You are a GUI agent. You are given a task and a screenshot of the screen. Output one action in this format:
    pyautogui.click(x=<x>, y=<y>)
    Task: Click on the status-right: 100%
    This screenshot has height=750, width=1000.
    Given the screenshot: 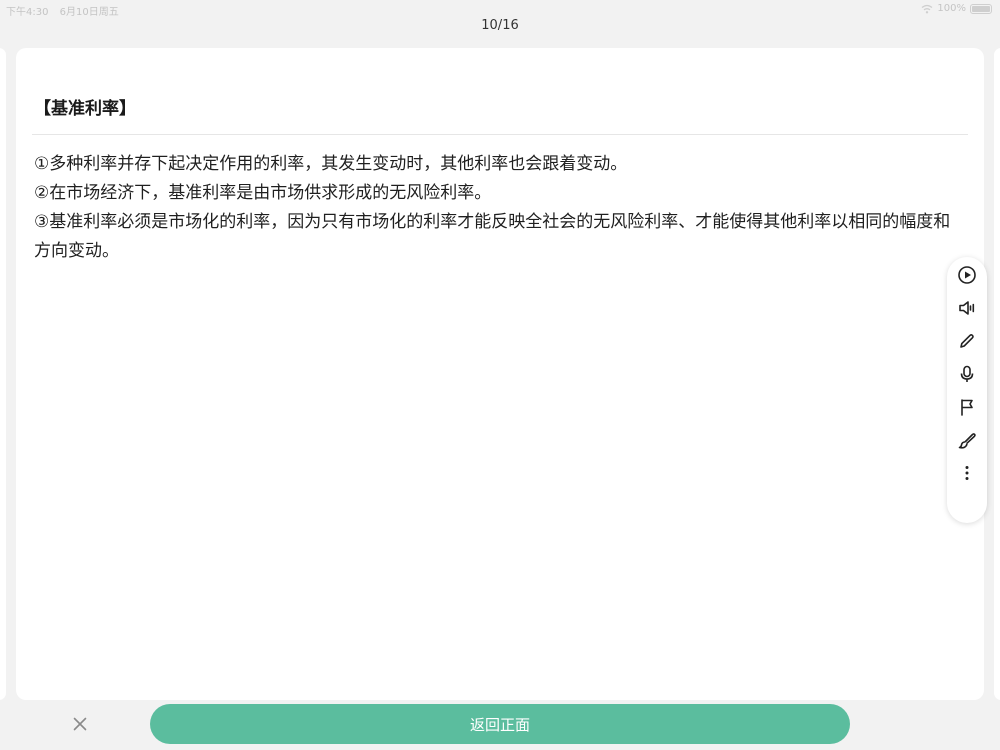 What is the action you would take?
    pyautogui.click(x=956, y=8)
    